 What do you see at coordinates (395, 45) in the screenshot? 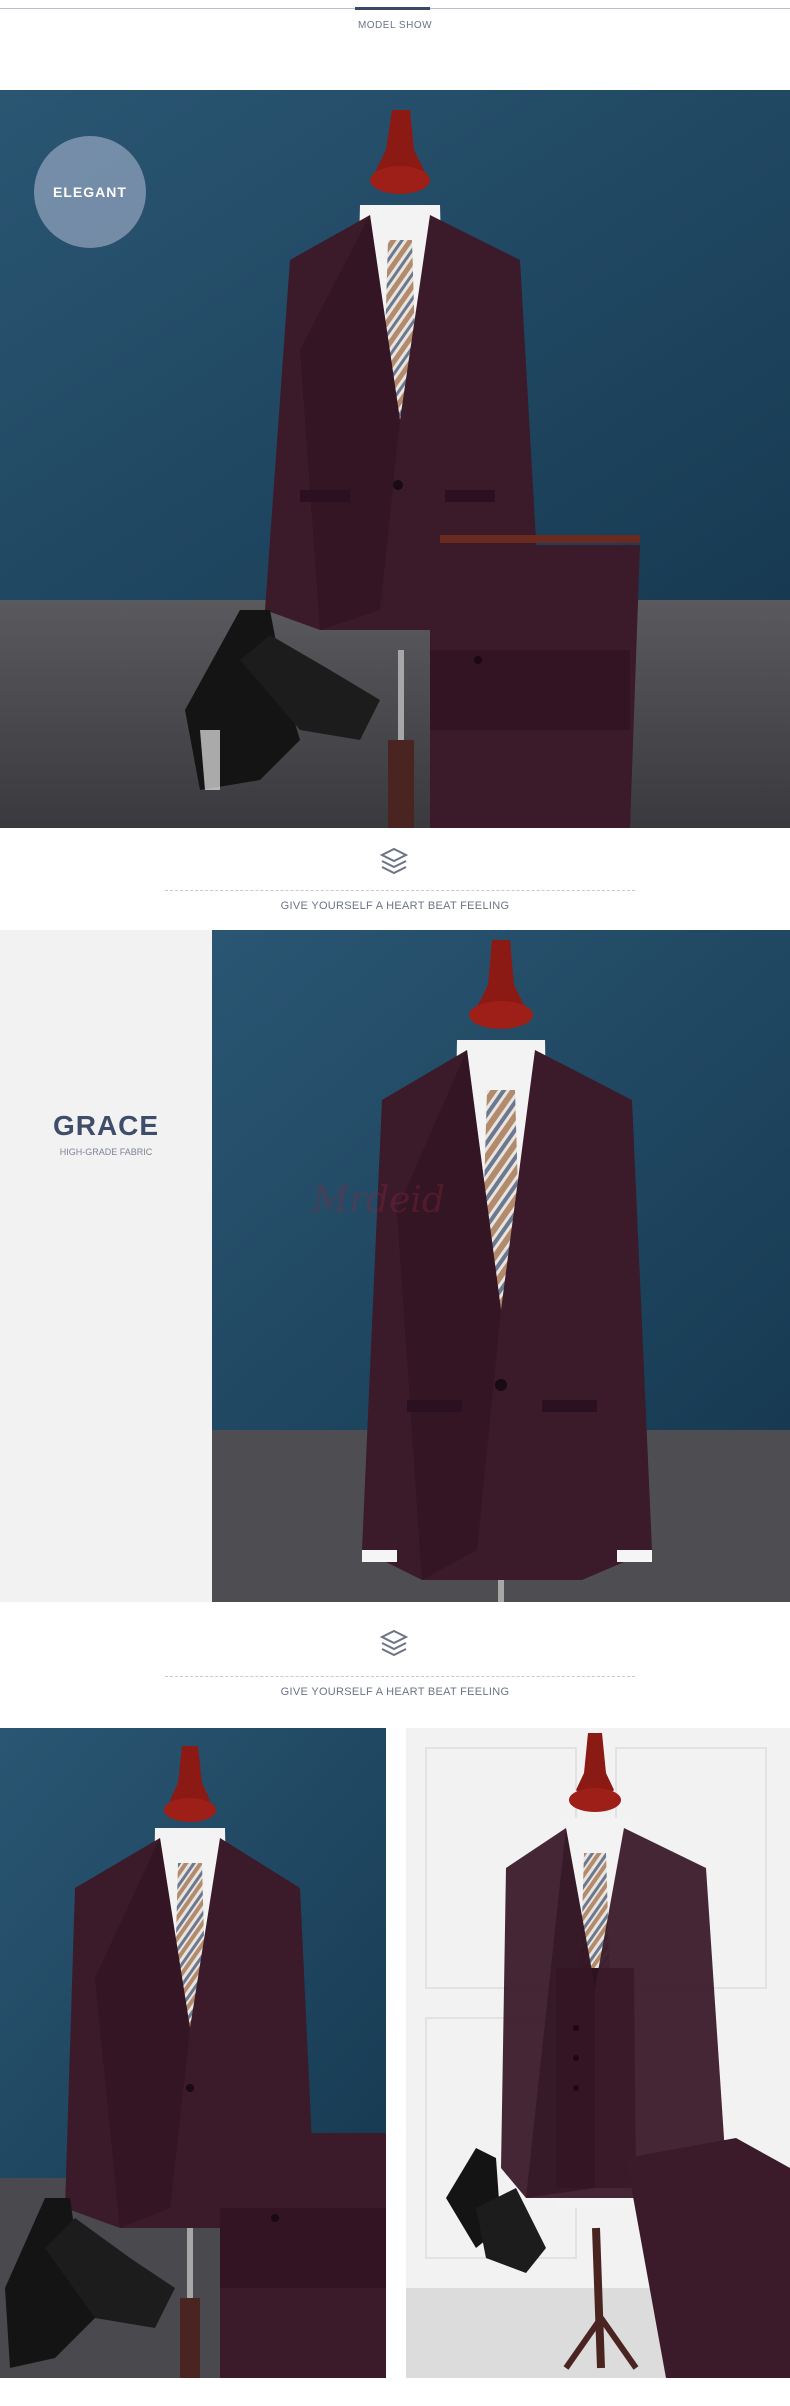
I see `section-header: MODEL SHOW` at bounding box center [395, 45].